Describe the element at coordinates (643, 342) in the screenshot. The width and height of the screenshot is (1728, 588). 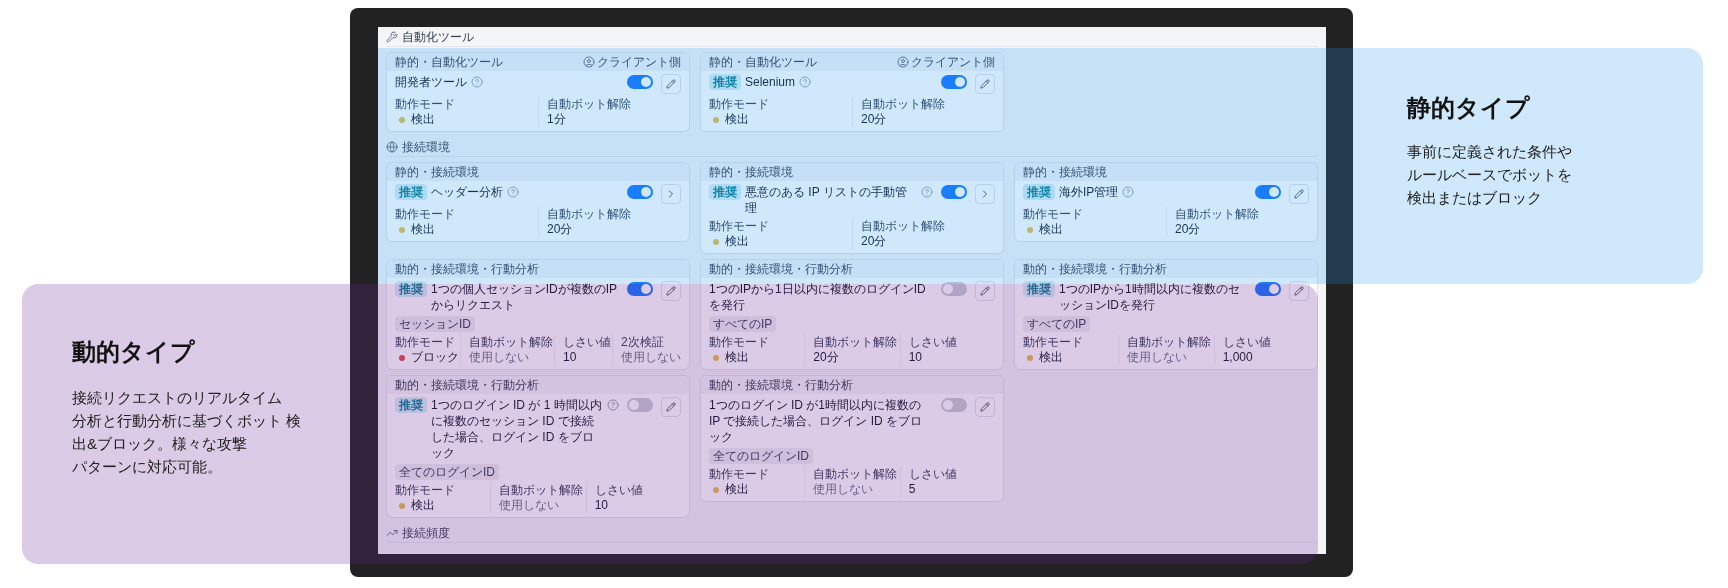
I see `field-label: 2次検証` at that location.